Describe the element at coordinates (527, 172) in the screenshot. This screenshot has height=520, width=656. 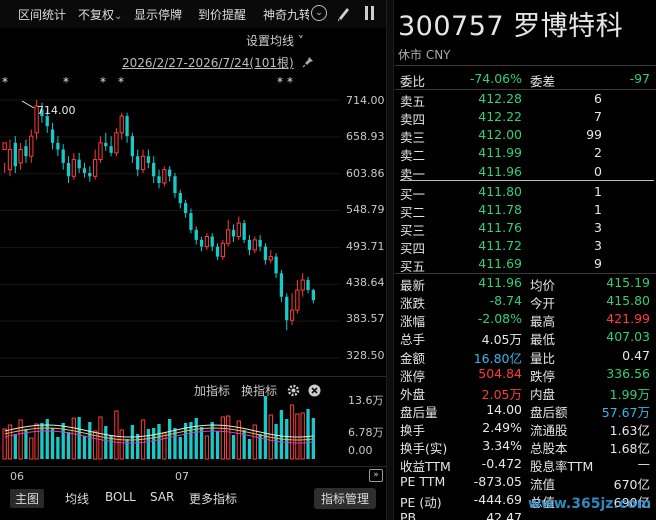
I see `ask-row: 卖一 411.96 0` at that location.